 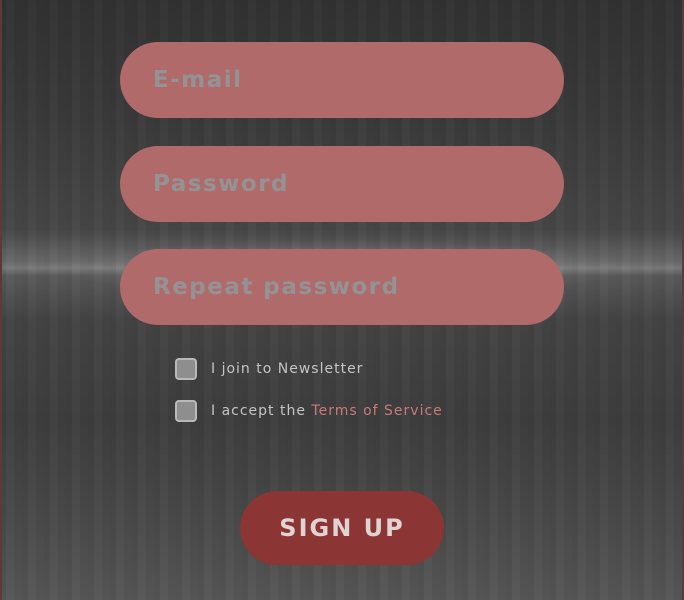 I want to click on terms-label: I accept the Terms of Service, so click(x=327, y=411).